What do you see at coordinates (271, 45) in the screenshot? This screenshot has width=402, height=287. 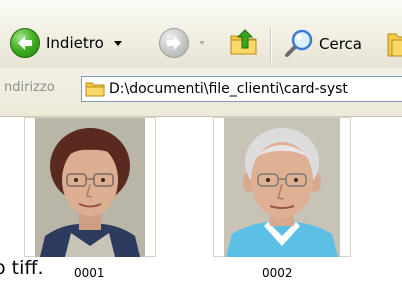 I see `toolbar-separator` at bounding box center [271, 45].